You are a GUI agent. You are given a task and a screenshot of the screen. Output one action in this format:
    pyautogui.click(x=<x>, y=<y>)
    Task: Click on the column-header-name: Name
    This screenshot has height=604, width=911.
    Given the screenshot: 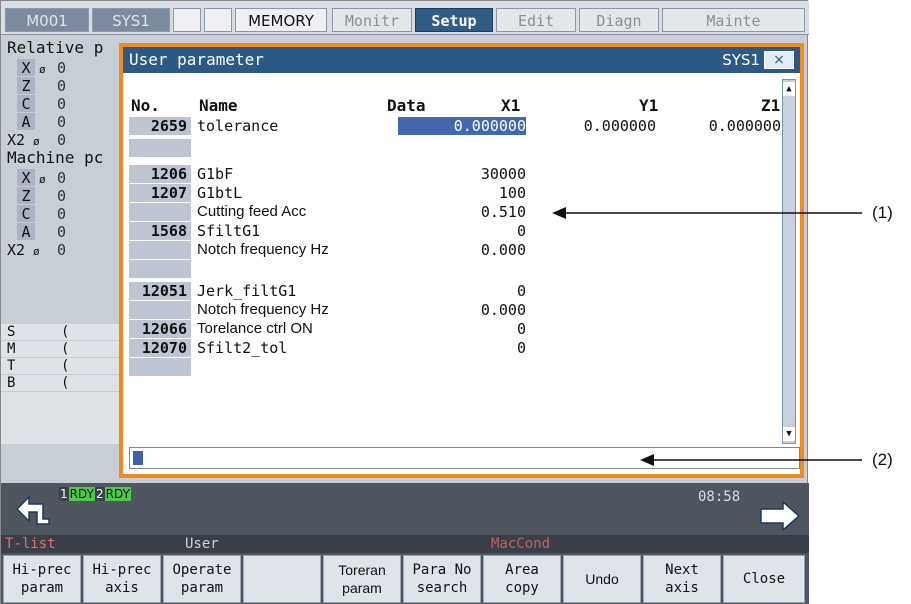 What is the action you would take?
    pyautogui.click(x=218, y=105)
    